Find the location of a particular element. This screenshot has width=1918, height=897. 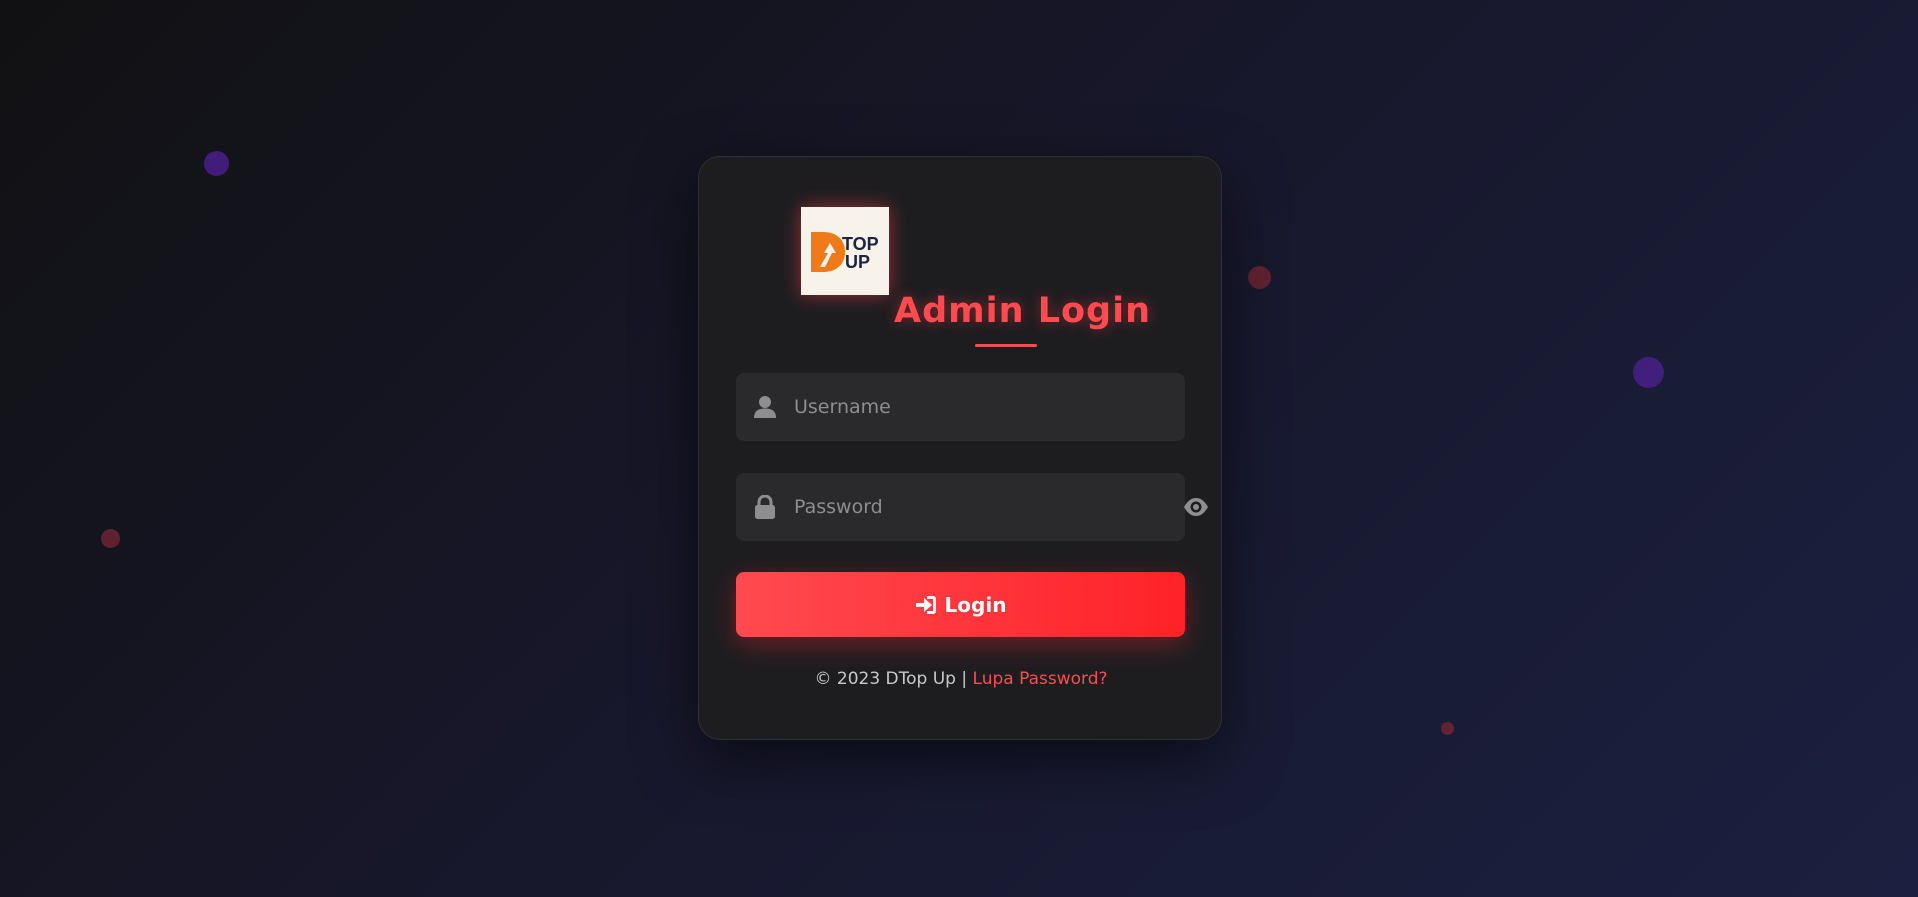

footer: © 2023 DTop Up | Lupa Password? is located at coordinates (961, 679).